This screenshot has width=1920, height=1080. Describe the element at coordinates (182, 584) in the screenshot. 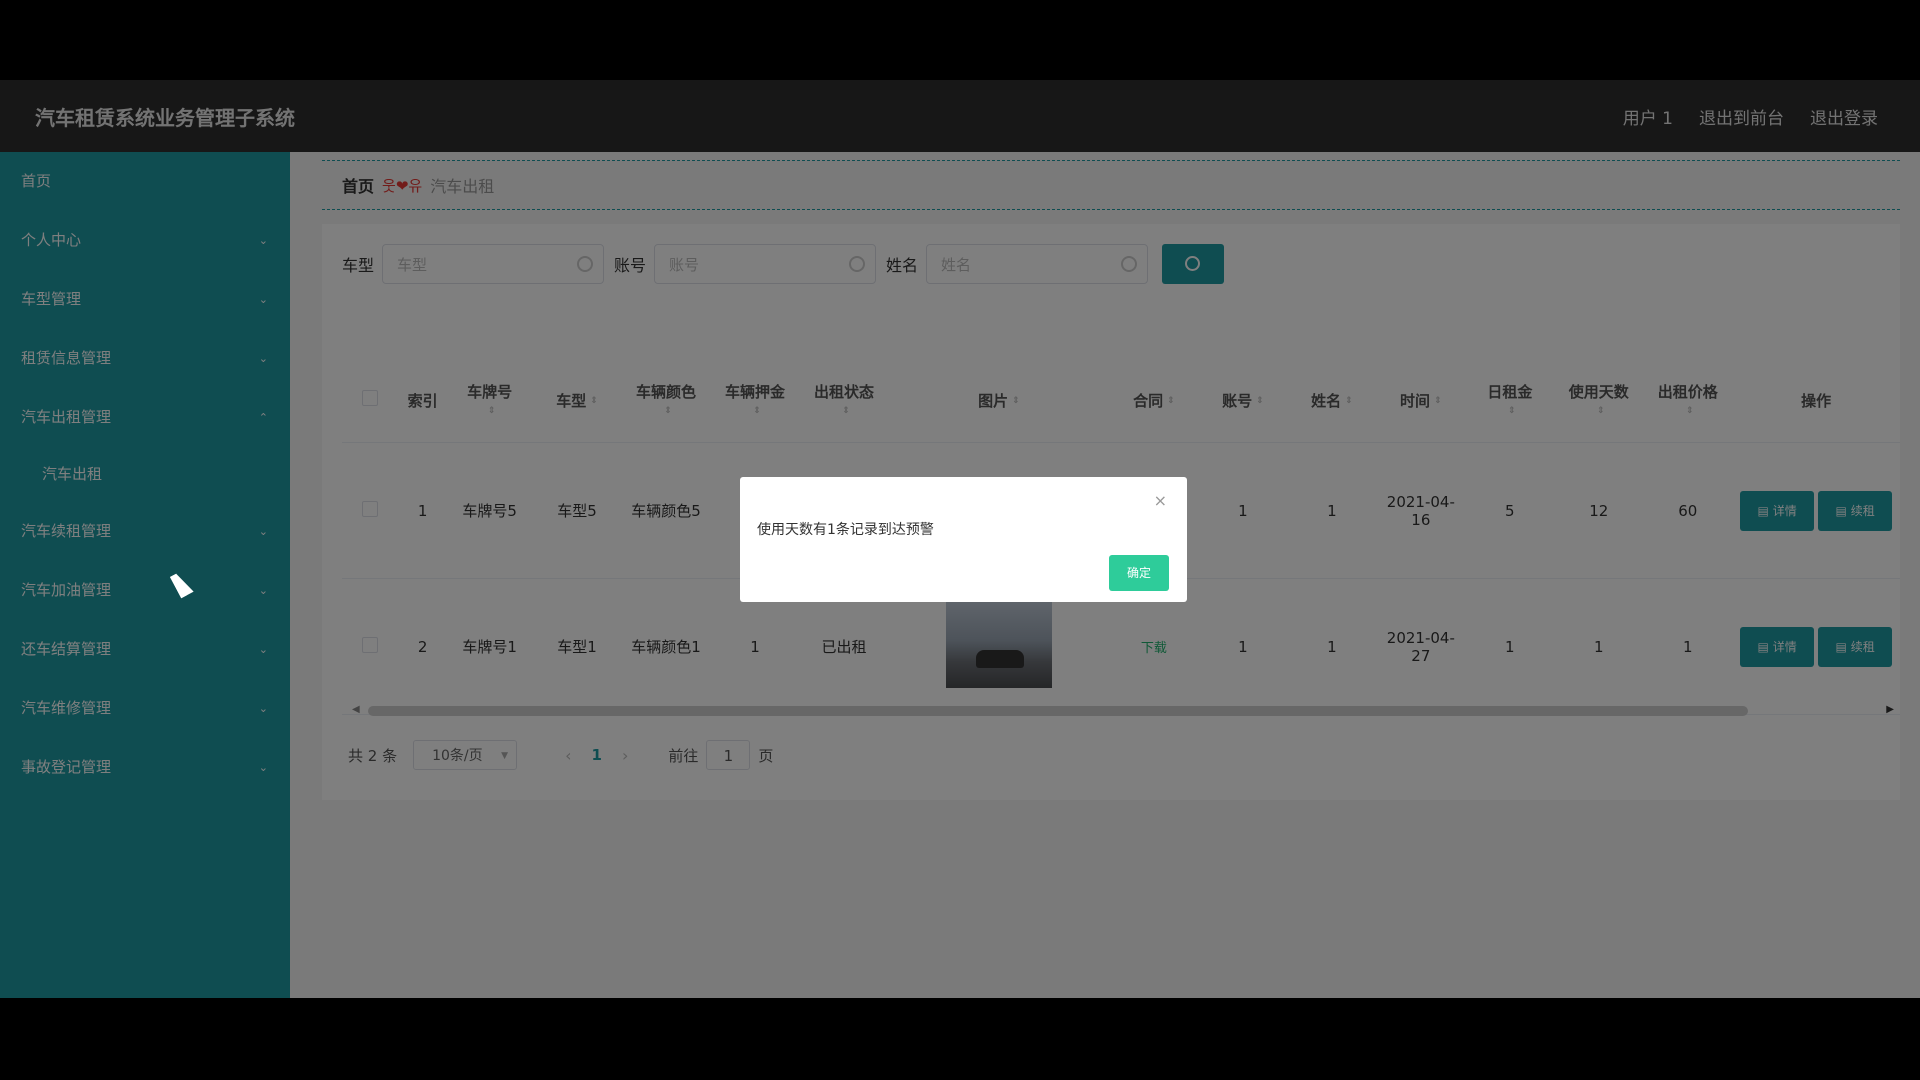

I see `mouse-cursor-icon` at that location.